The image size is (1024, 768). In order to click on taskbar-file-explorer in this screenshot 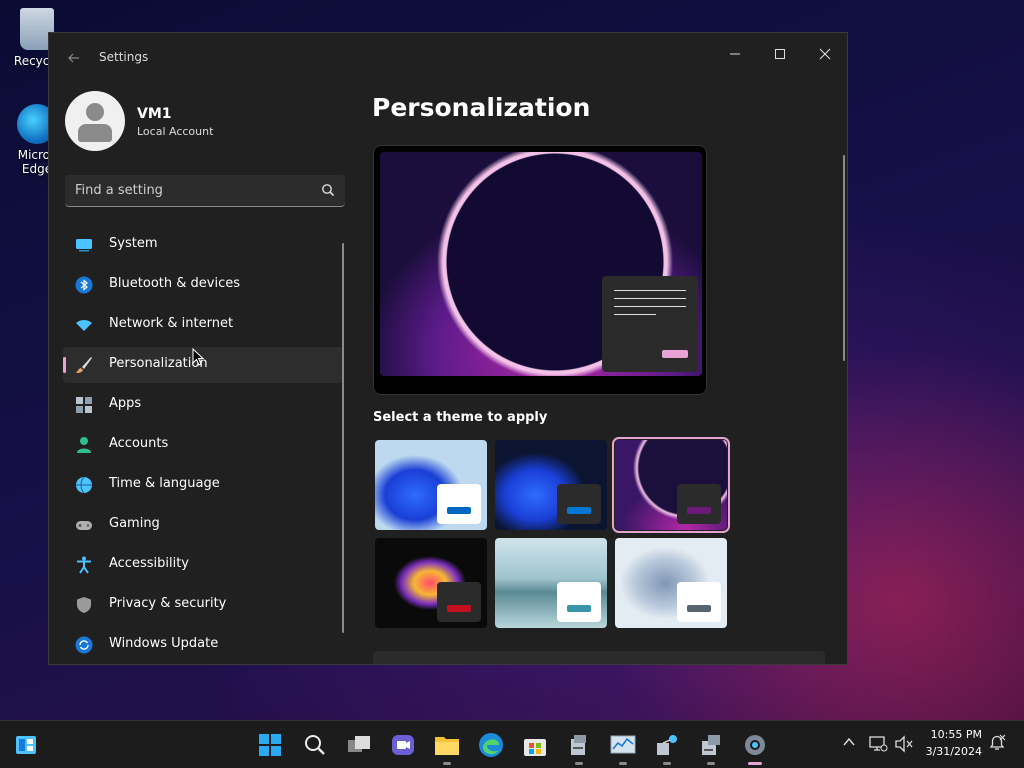, I will do `click(447, 748)`.